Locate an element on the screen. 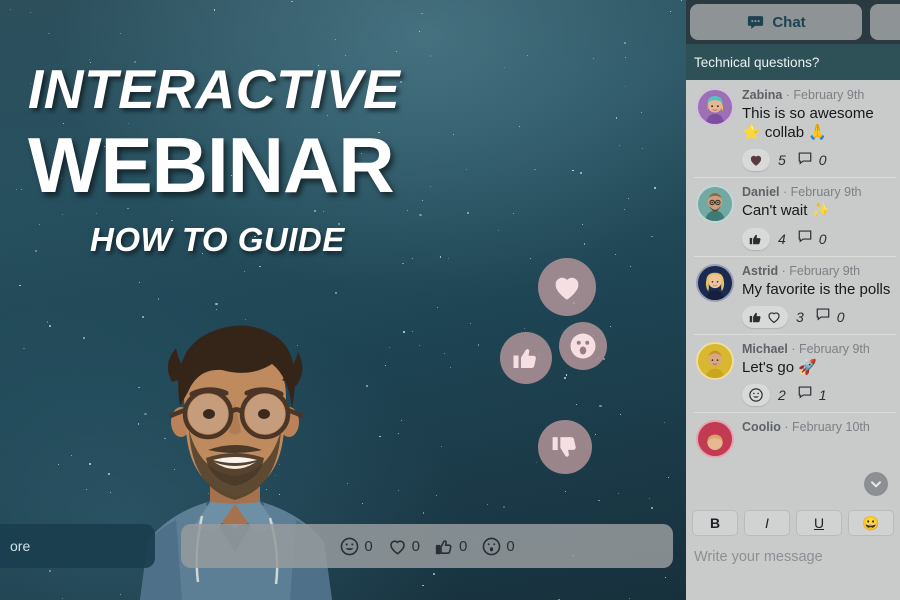 This screenshot has width=900, height=600. message-header: Michael · February 9th is located at coordinates (806, 348).